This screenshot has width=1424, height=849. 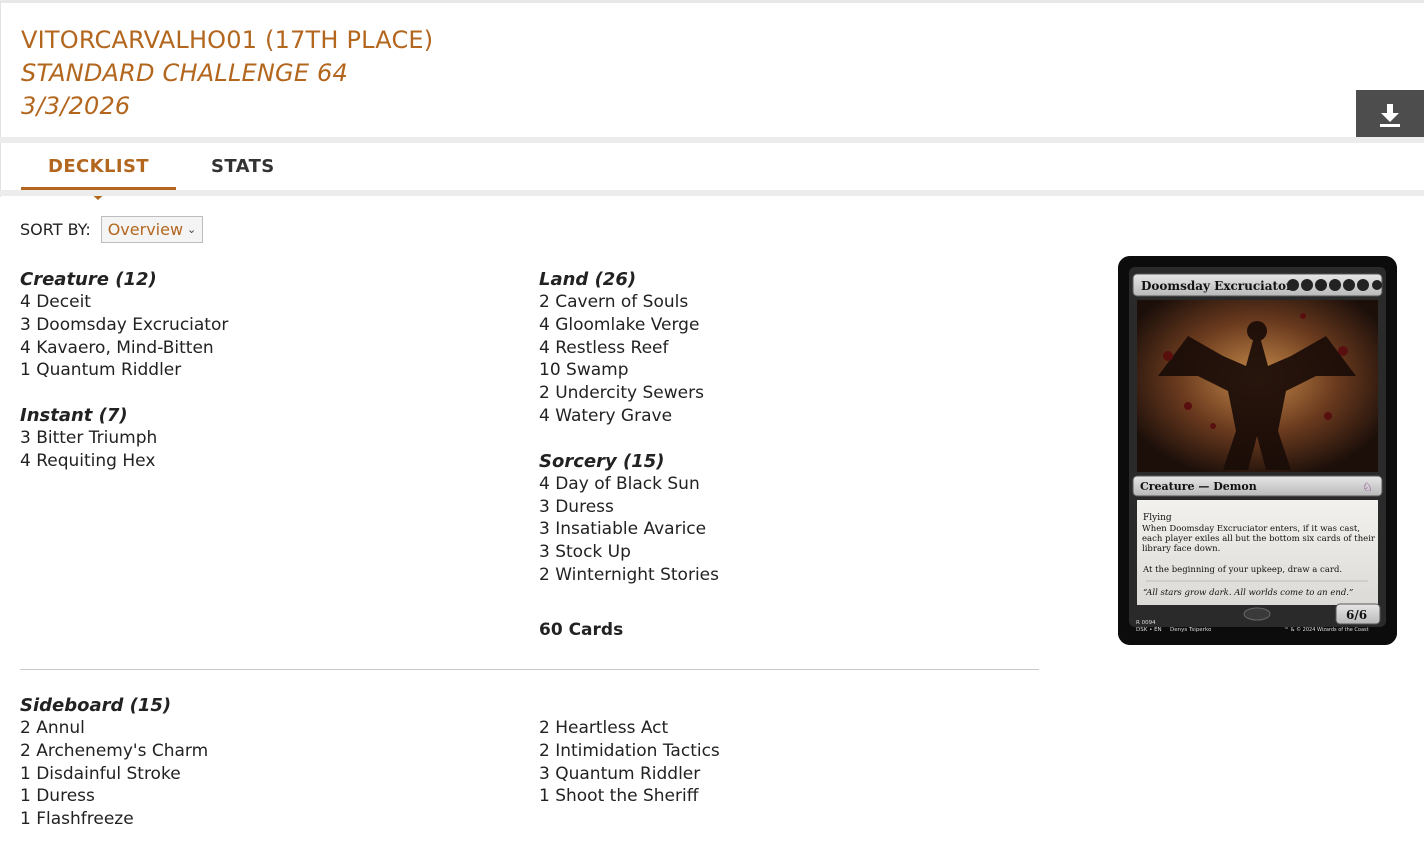 I want to click on sort-row: SORT BY: Overview ⌄, so click(x=112, y=229).